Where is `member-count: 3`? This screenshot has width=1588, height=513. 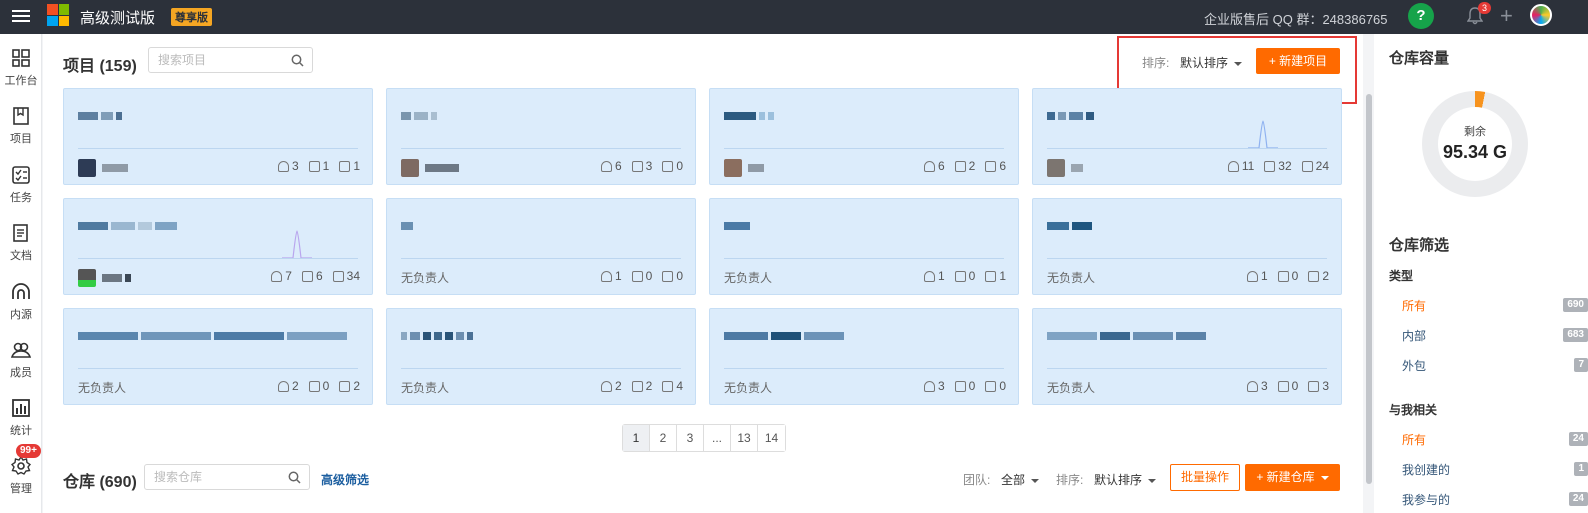
member-count: 3 is located at coordinates (295, 166).